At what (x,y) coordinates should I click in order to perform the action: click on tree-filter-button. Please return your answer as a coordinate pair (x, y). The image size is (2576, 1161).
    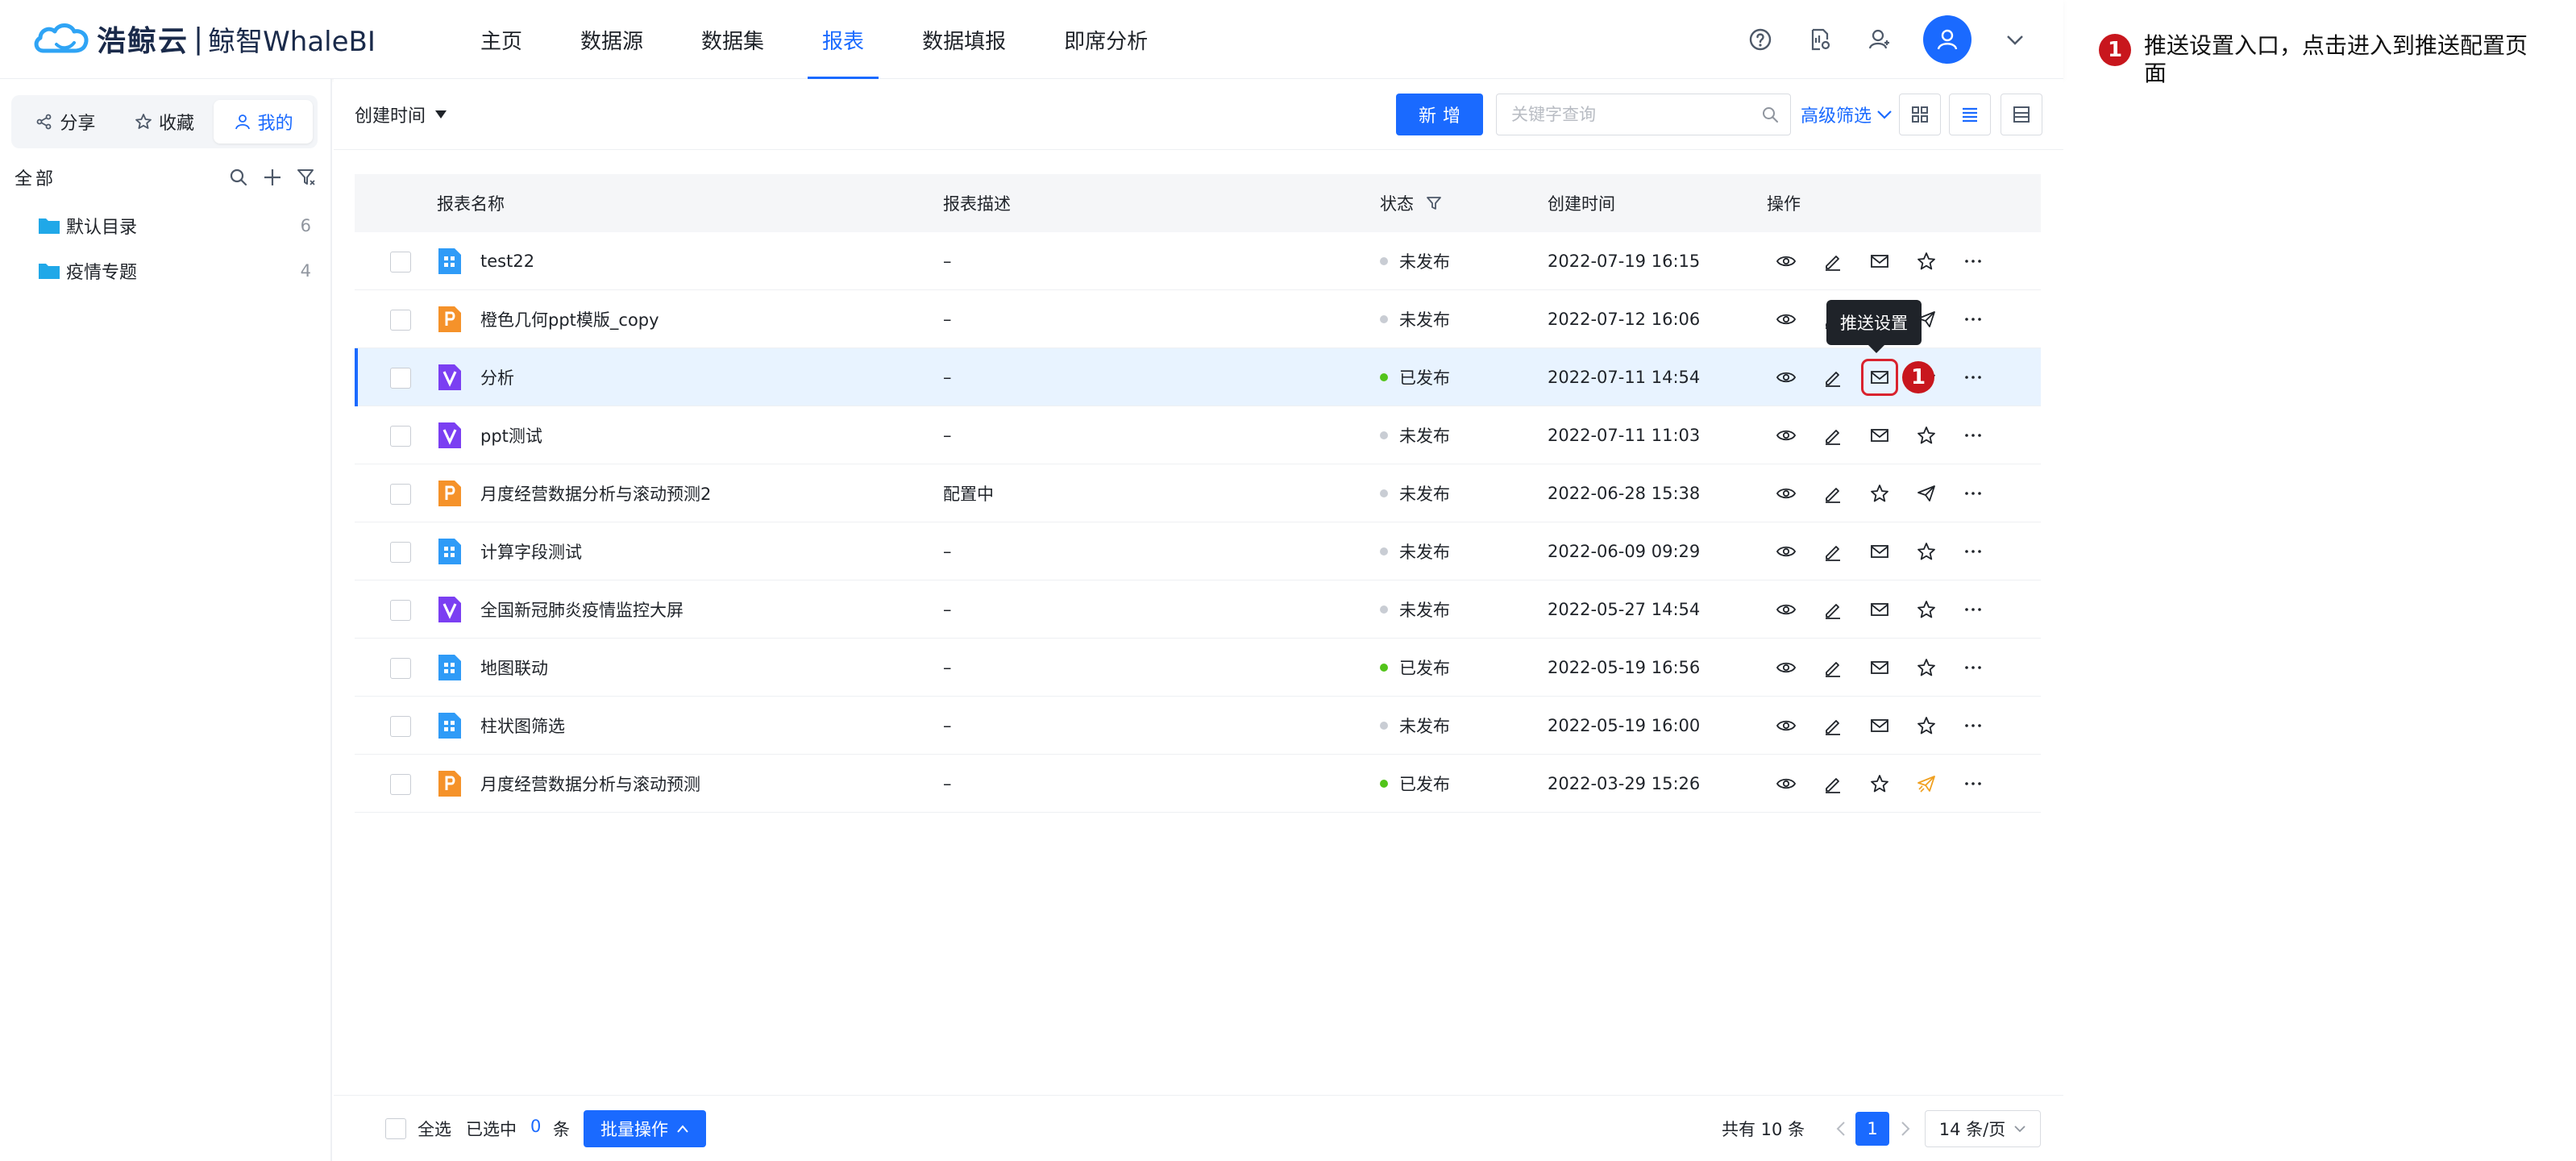
    Looking at the image, I should click on (306, 177).